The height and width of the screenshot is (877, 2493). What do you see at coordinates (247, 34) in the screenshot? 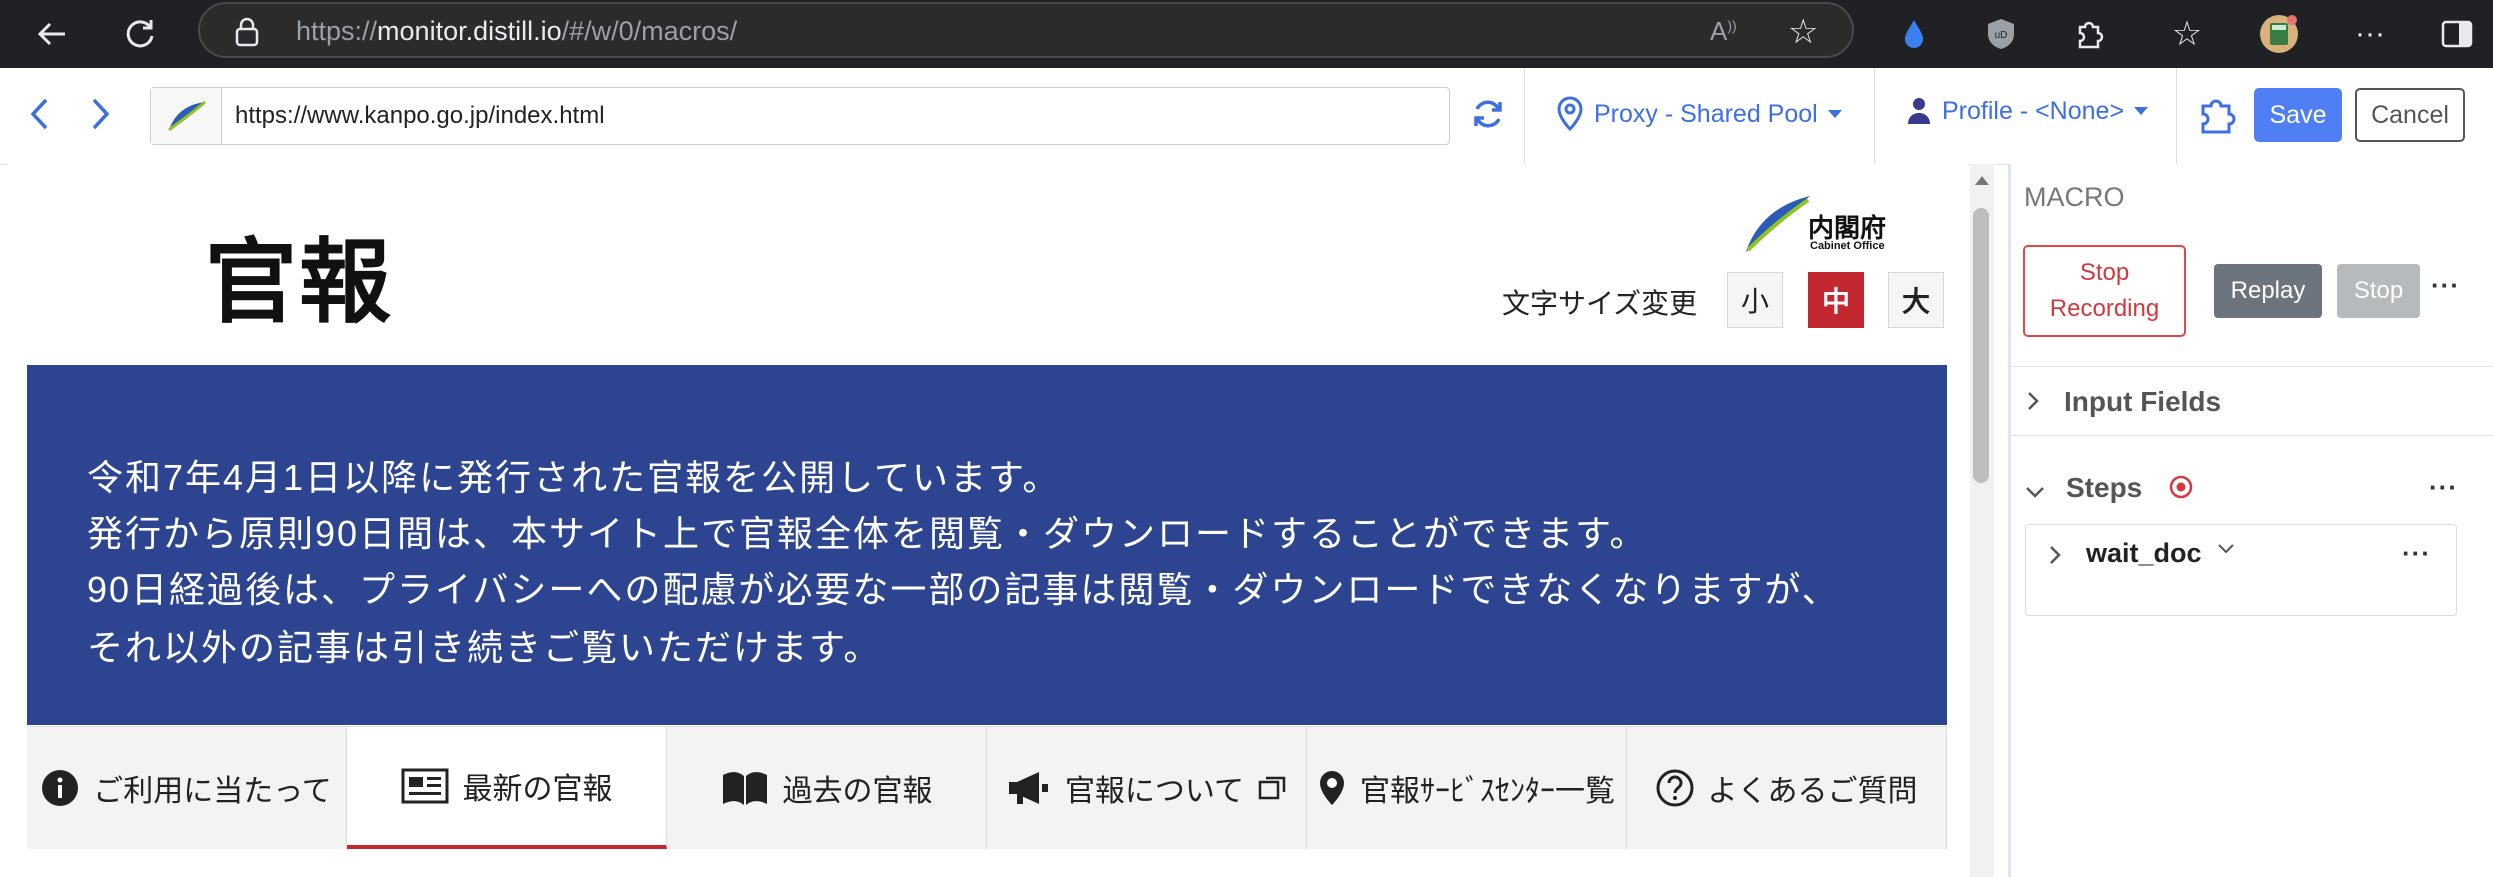
I see `lock-icon` at bounding box center [247, 34].